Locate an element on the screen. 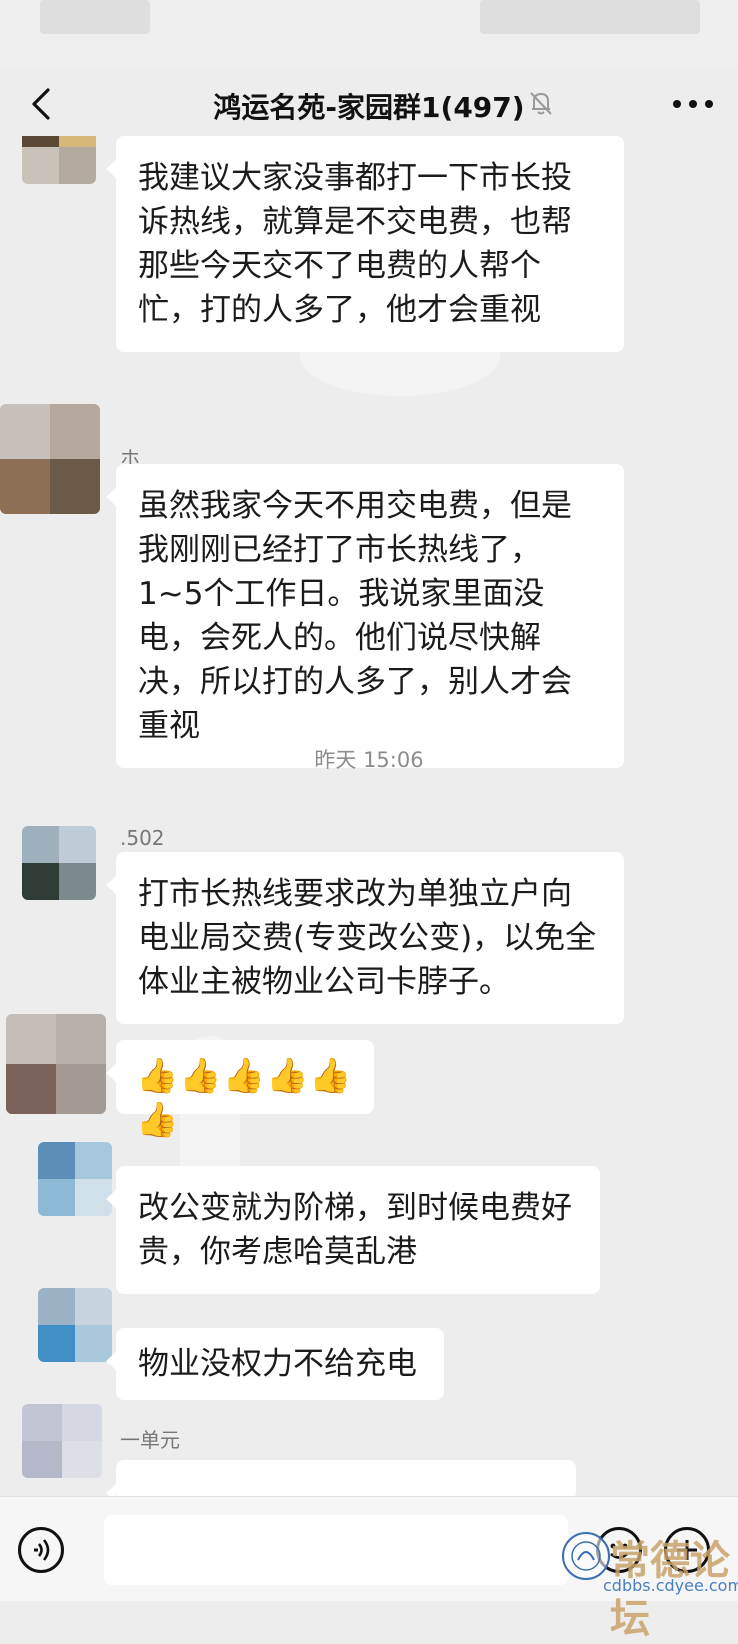 The height and width of the screenshot is (1644, 738). message-bubble is located at coordinates (341, 1478).